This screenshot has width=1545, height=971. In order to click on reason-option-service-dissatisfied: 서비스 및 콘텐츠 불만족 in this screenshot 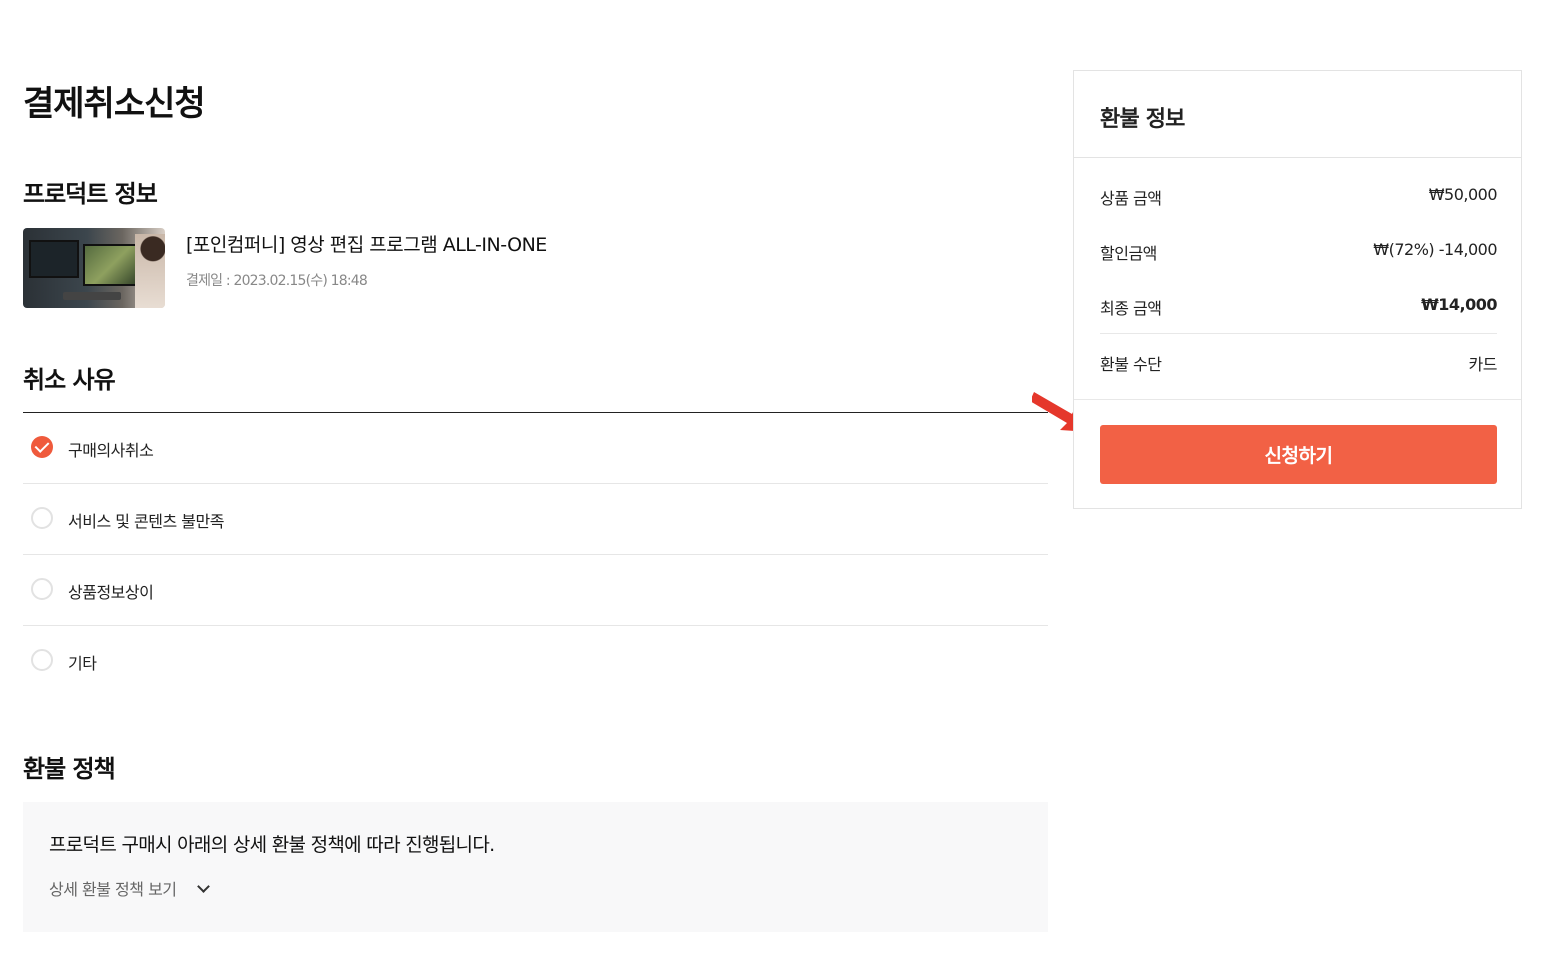, I will do `click(535, 519)`.